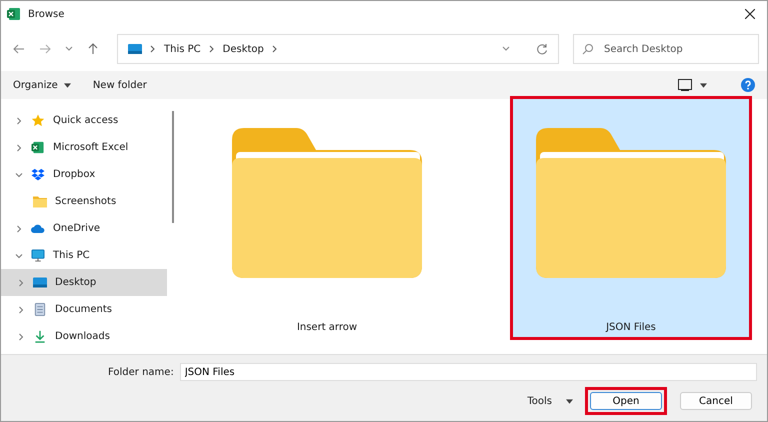  I want to click on sidebar-item: Dropbox, so click(84, 174).